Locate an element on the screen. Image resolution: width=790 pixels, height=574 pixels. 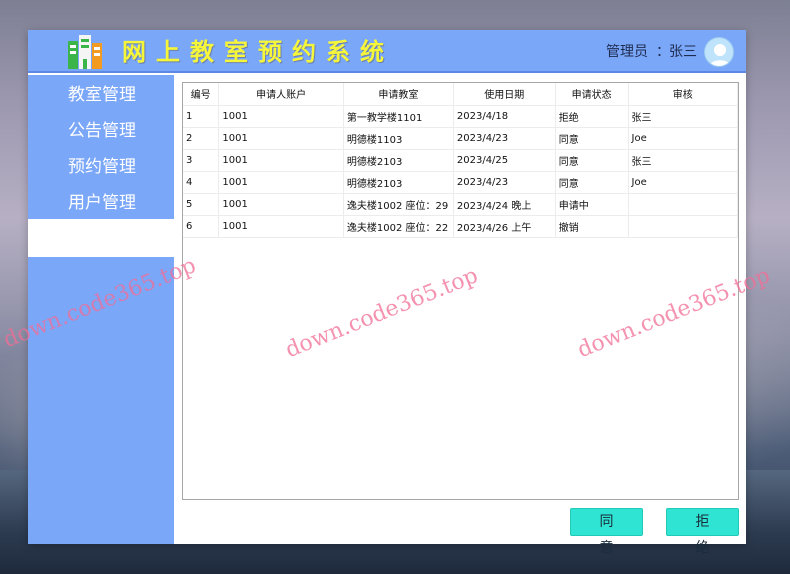
table-row: 1 1001 第一教学楼1101 2023/4/18 拒绝 张三 is located at coordinates (460, 116).